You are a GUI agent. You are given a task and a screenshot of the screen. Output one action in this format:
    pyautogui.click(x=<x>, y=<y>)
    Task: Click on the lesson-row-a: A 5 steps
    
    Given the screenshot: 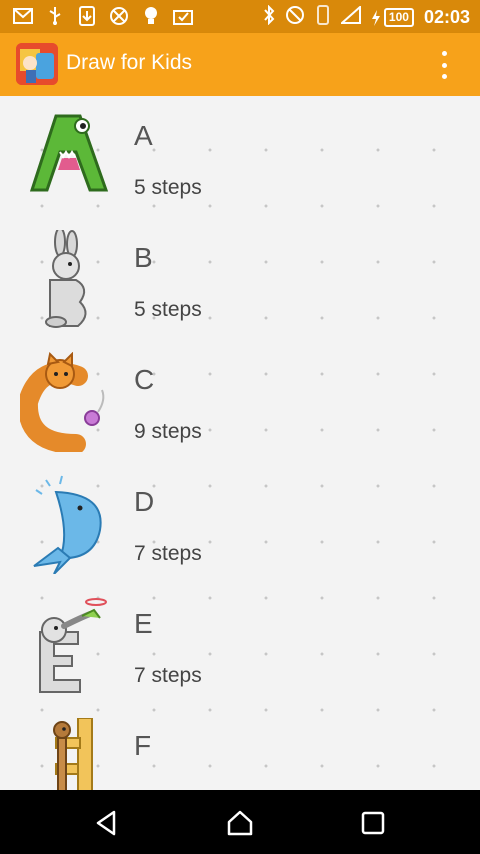 What is the action you would take?
    pyautogui.click(x=240, y=157)
    